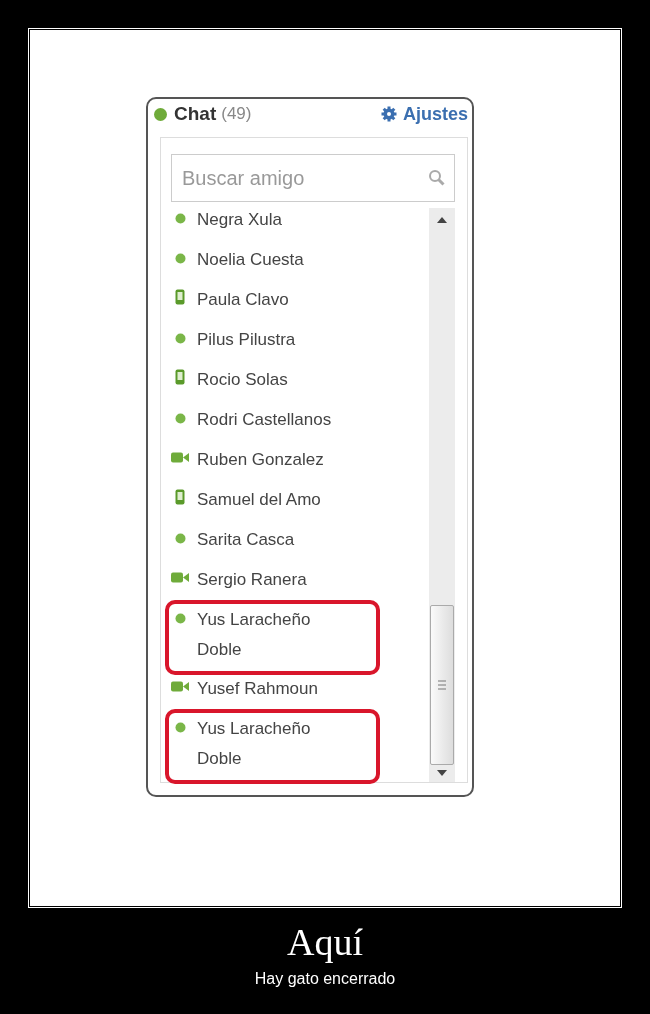 Image resolution: width=650 pixels, height=1014 pixels. I want to click on settings-link: Ajustes, so click(424, 114).